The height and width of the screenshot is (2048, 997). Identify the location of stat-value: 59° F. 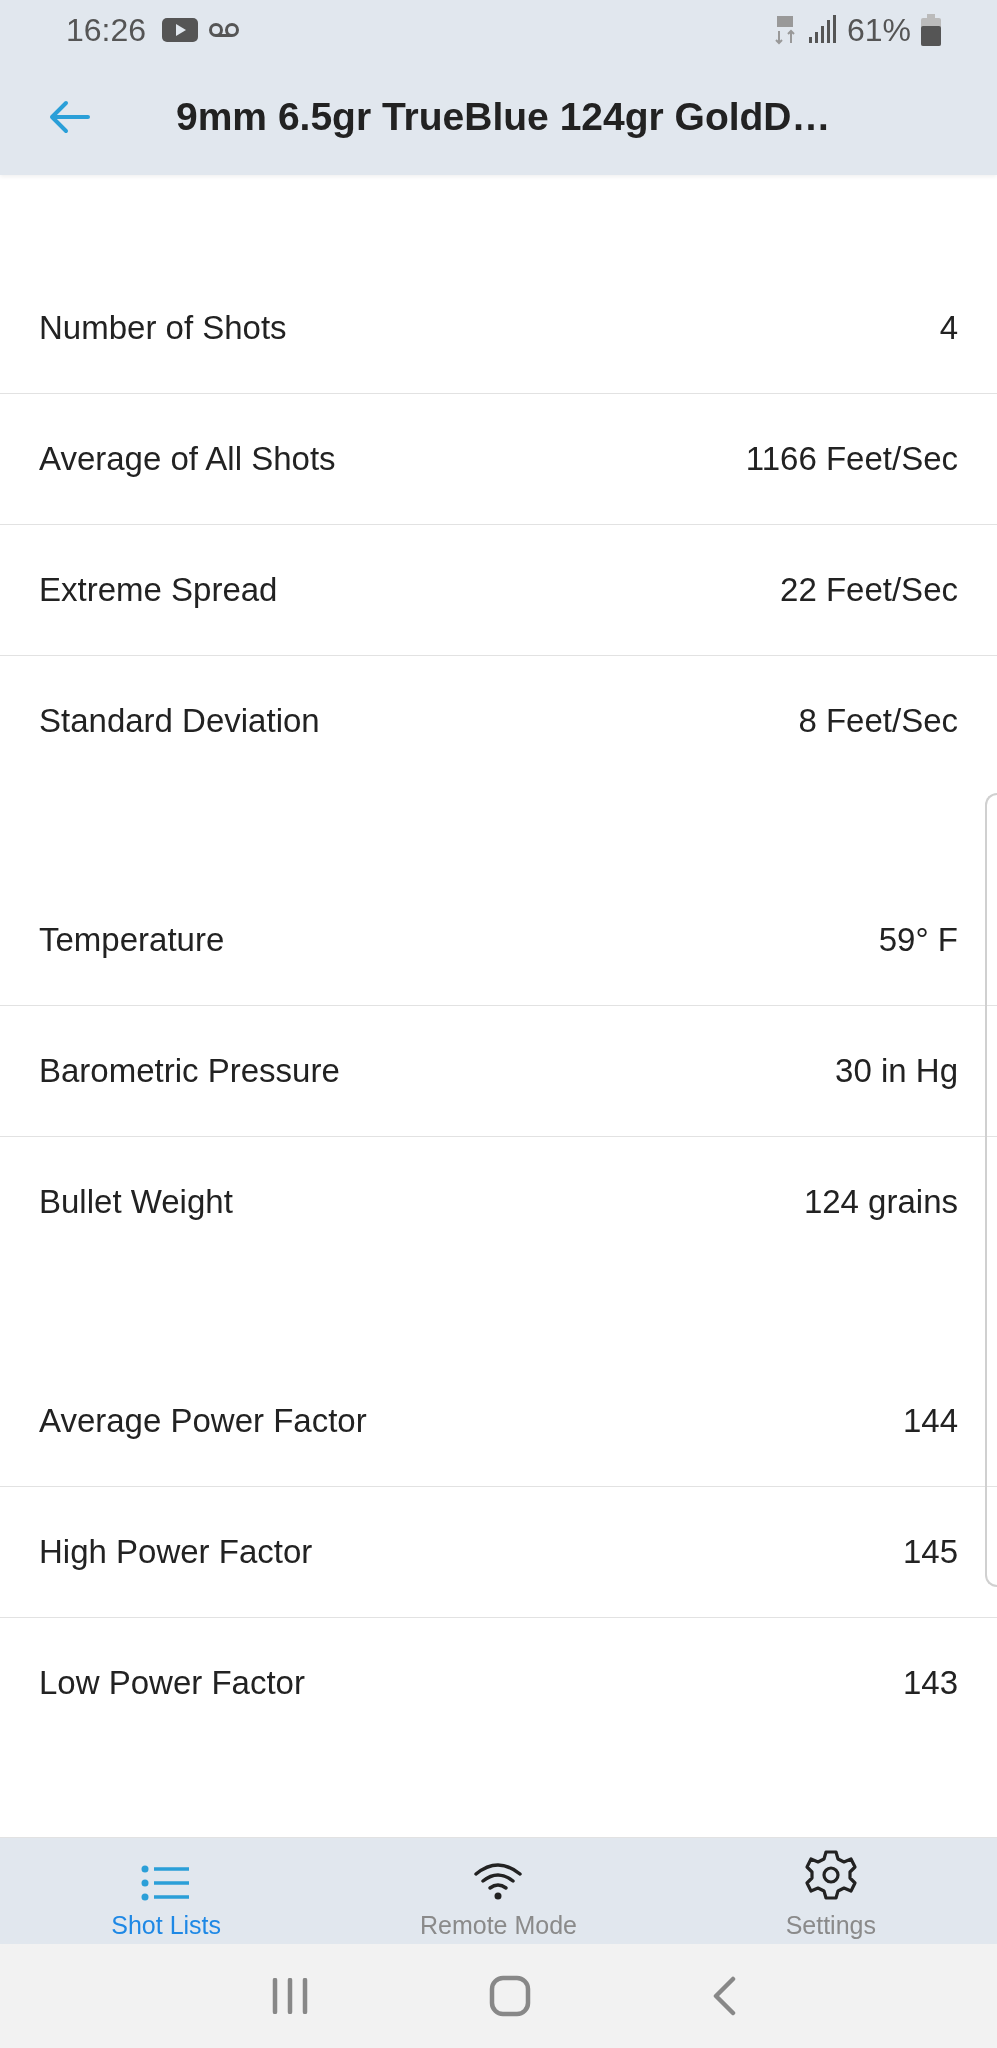
(918, 939).